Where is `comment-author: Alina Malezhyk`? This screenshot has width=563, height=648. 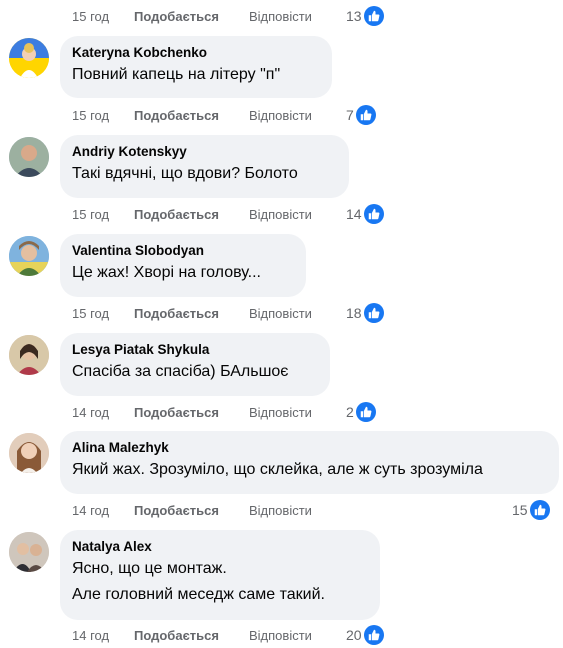 comment-author: Alina Malezhyk is located at coordinates (309, 448).